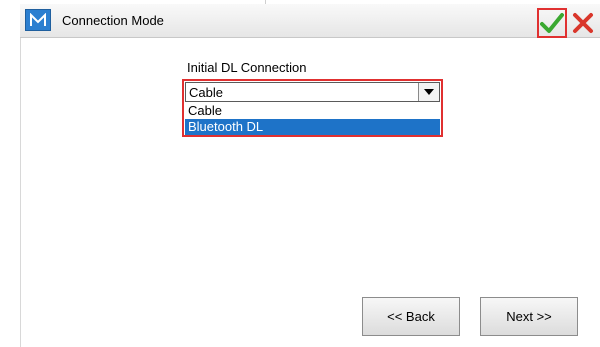  I want to click on connection-dropdown-highlight: Cable Cable Bluetooth DL, so click(312, 108).